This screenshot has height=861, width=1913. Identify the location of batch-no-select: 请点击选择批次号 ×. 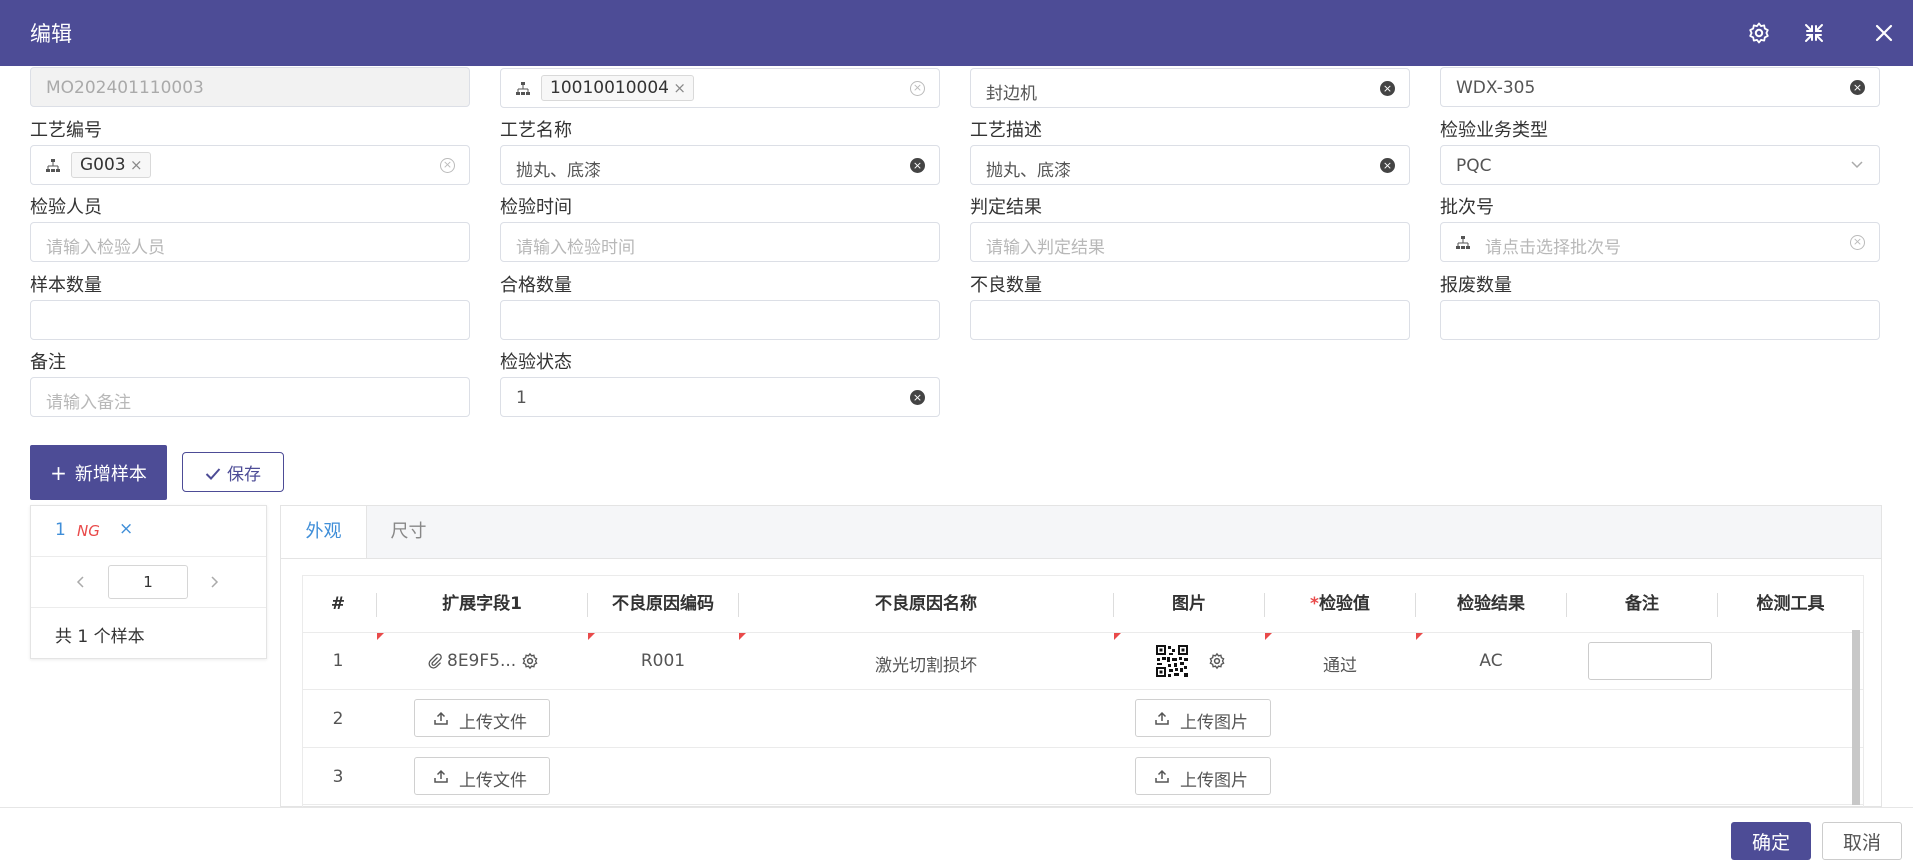
(1660, 242).